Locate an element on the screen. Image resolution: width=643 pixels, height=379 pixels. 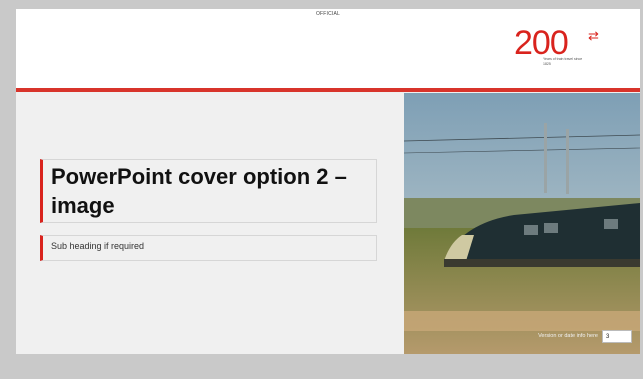
anniversary-logo: 200 ⇄ Years of train travel since 1825 is located at coordinates (564, 48).